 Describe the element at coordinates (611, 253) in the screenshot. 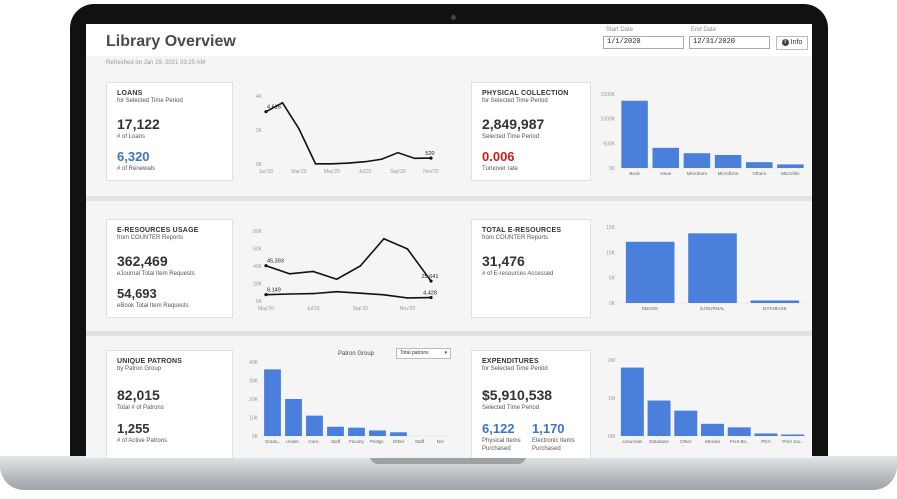

I see `y-tick-label: 10K` at that location.